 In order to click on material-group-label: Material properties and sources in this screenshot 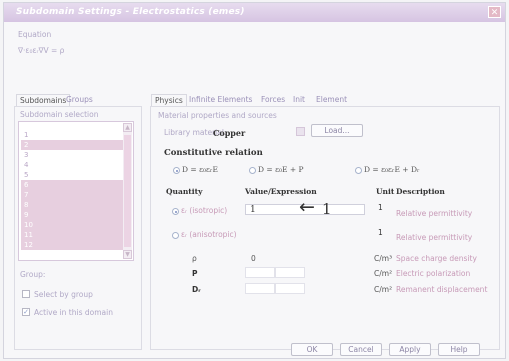, I will do `click(217, 115)`.